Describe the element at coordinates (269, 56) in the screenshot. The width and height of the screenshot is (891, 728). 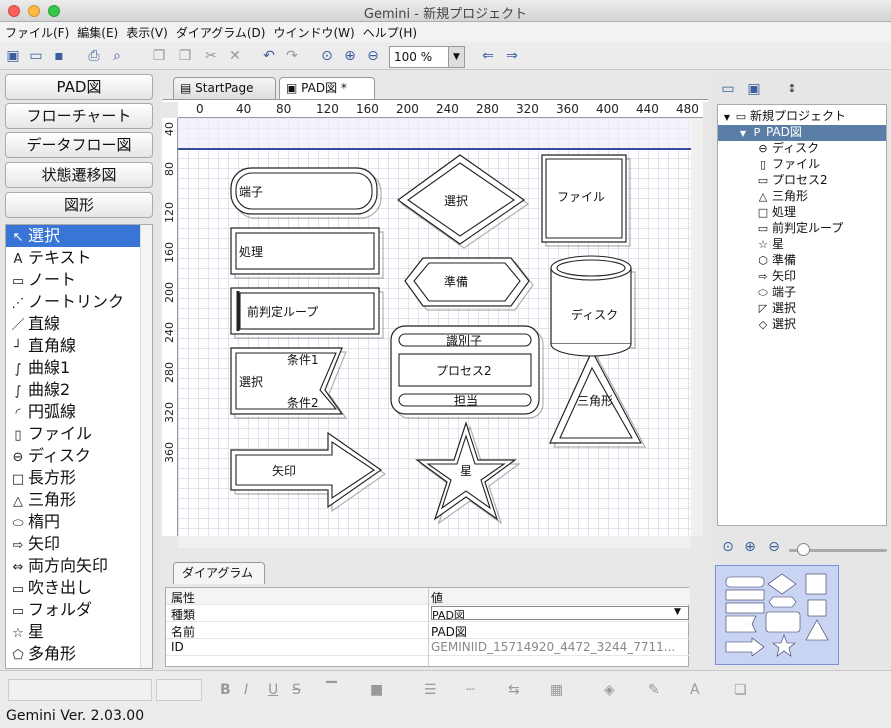
I see `undo-icon: ↶` at that location.